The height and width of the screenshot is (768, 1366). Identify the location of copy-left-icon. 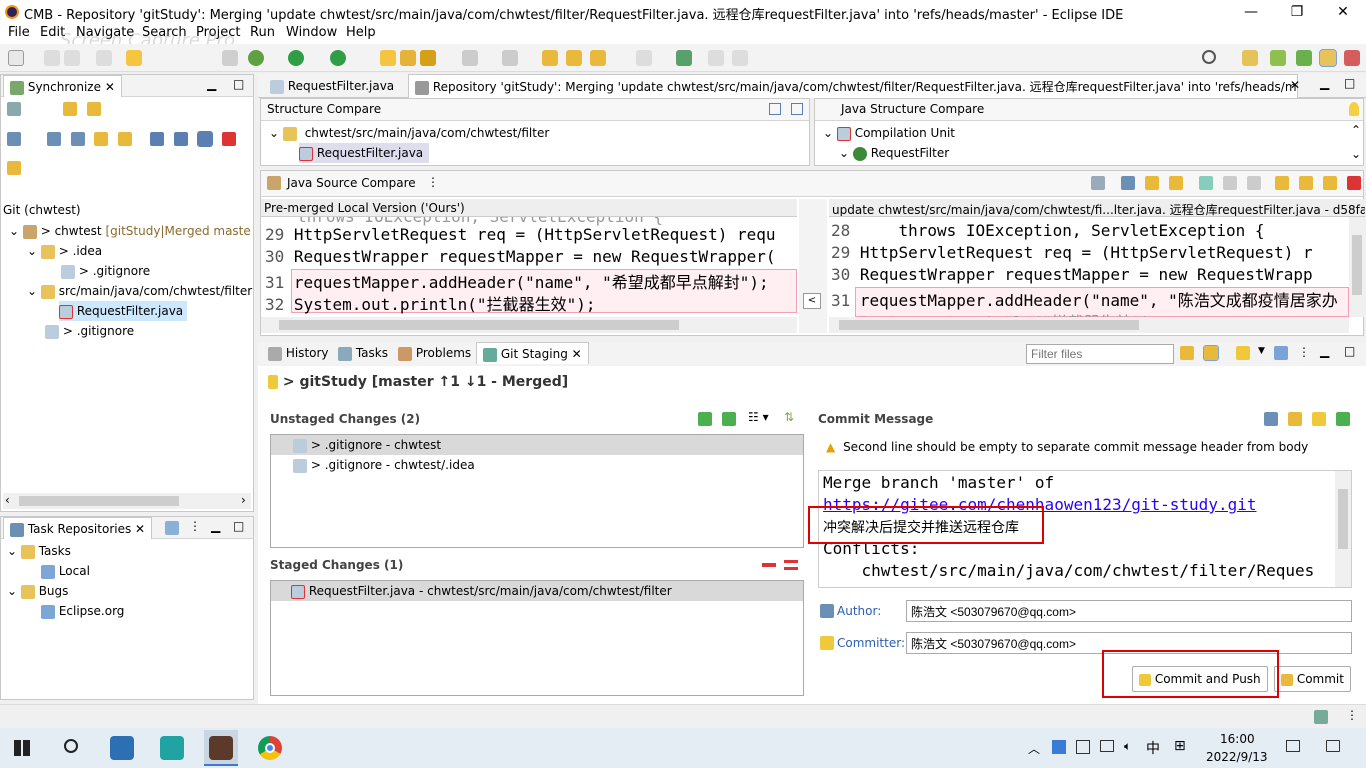
(1254, 183).